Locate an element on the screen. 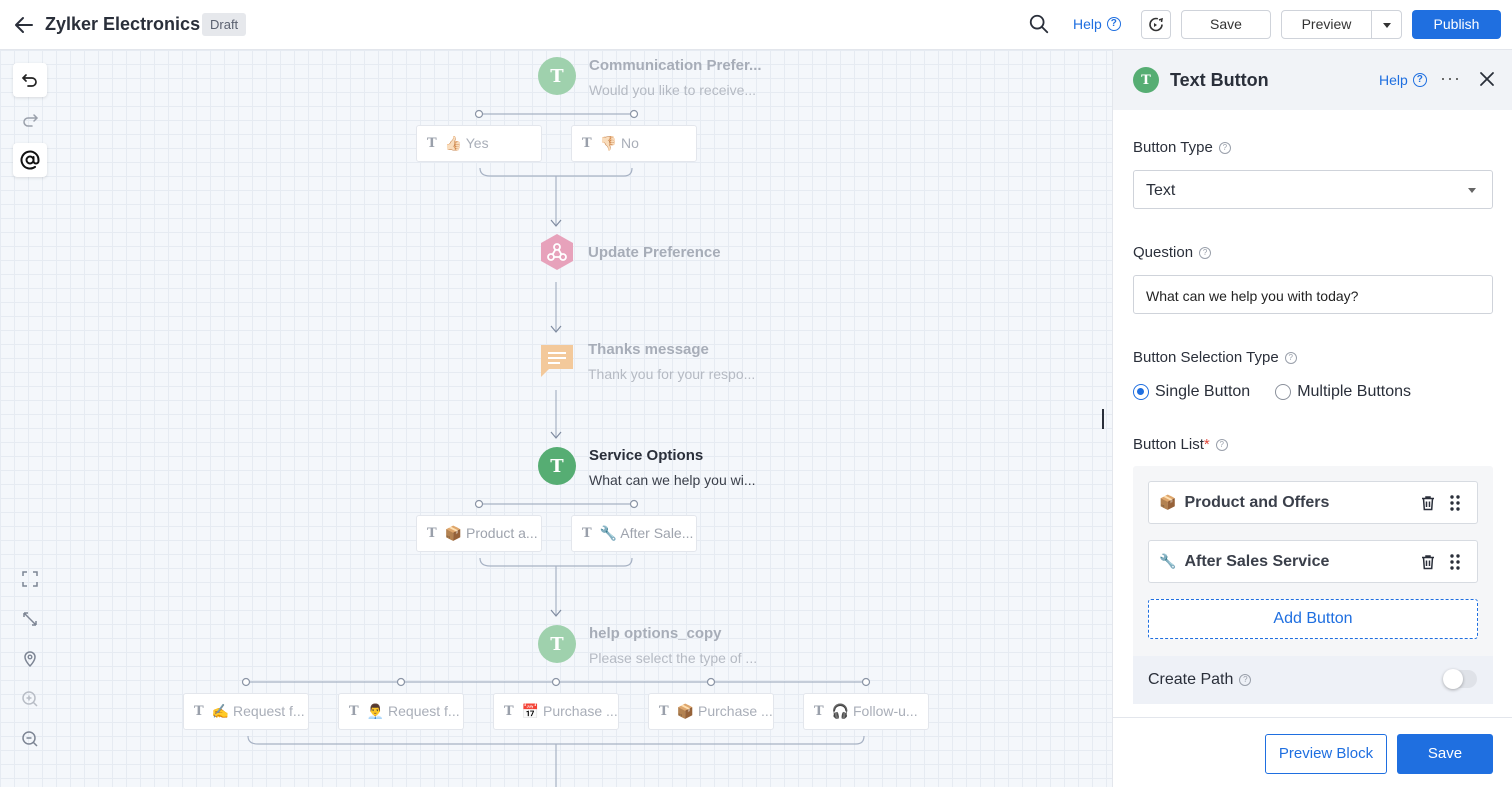  selection-type-radio-group: Single Button Multiple Buttons is located at coordinates (1272, 392).